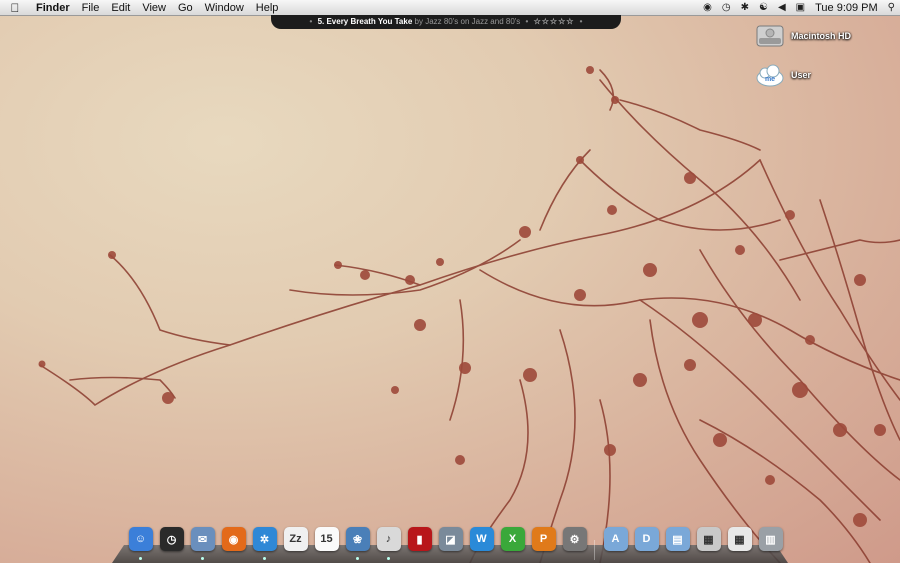 The width and height of the screenshot is (900, 563). Describe the element at coordinates (91, 8) in the screenshot. I see `menu-file: File` at that location.